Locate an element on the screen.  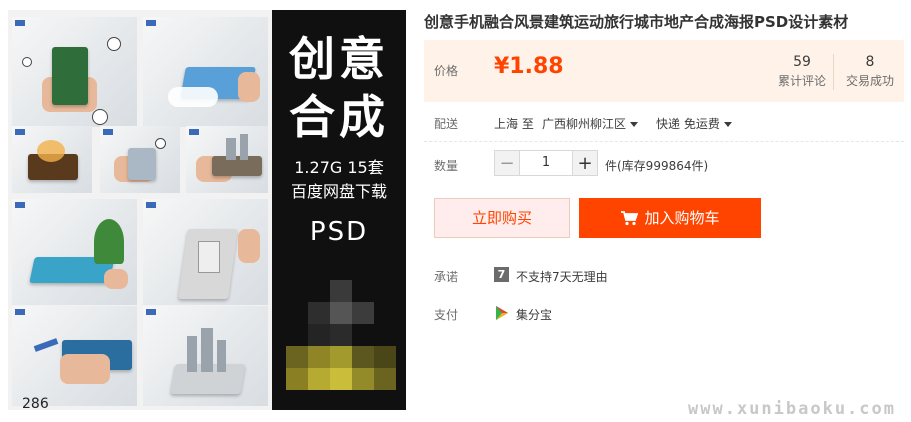
promise-label: 承诺 is located at coordinates (446, 277).